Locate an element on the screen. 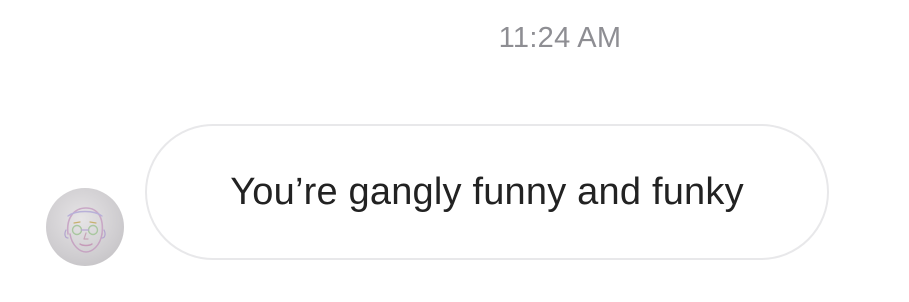 This screenshot has width=909, height=302. message-text: You’re gangly funny and funky is located at coordinates (487, 191).